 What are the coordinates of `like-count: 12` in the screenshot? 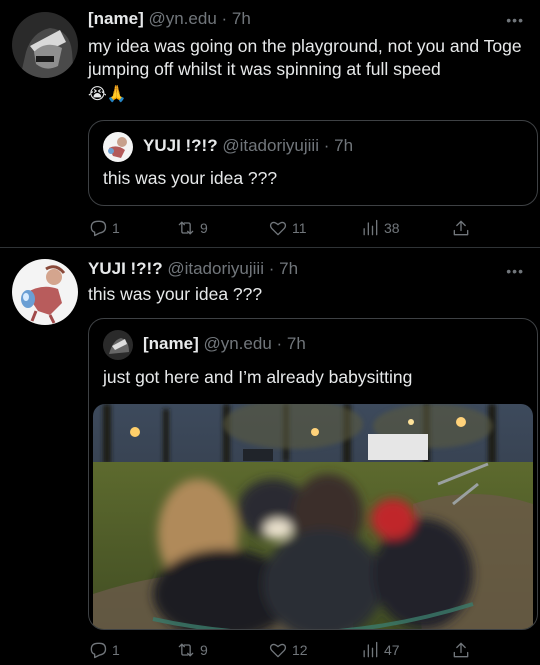 It's located at (300, 650).